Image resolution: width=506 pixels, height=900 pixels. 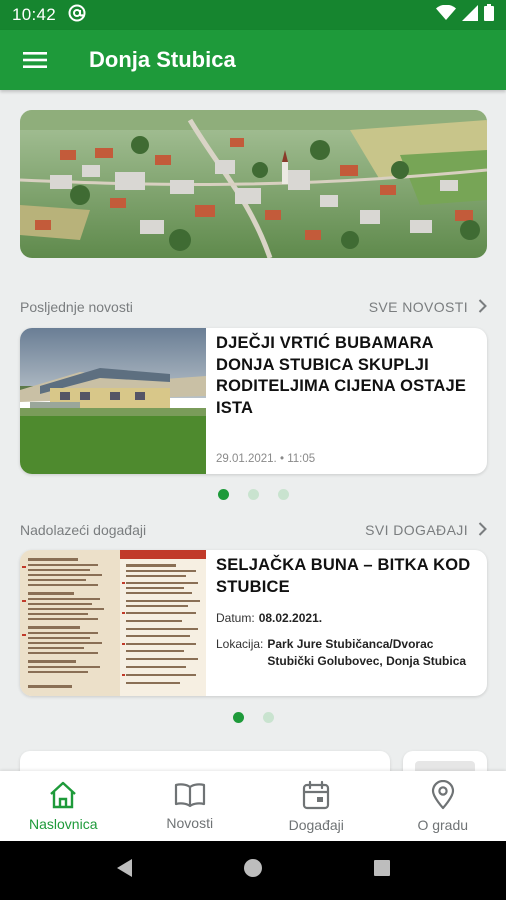 I want to click on status-time: 10:42, so click(x=34, y=14).